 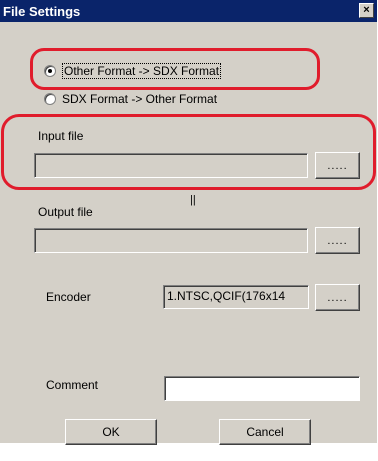 I want to click on cancel-button: Cancel, so click(x=265, y=432).